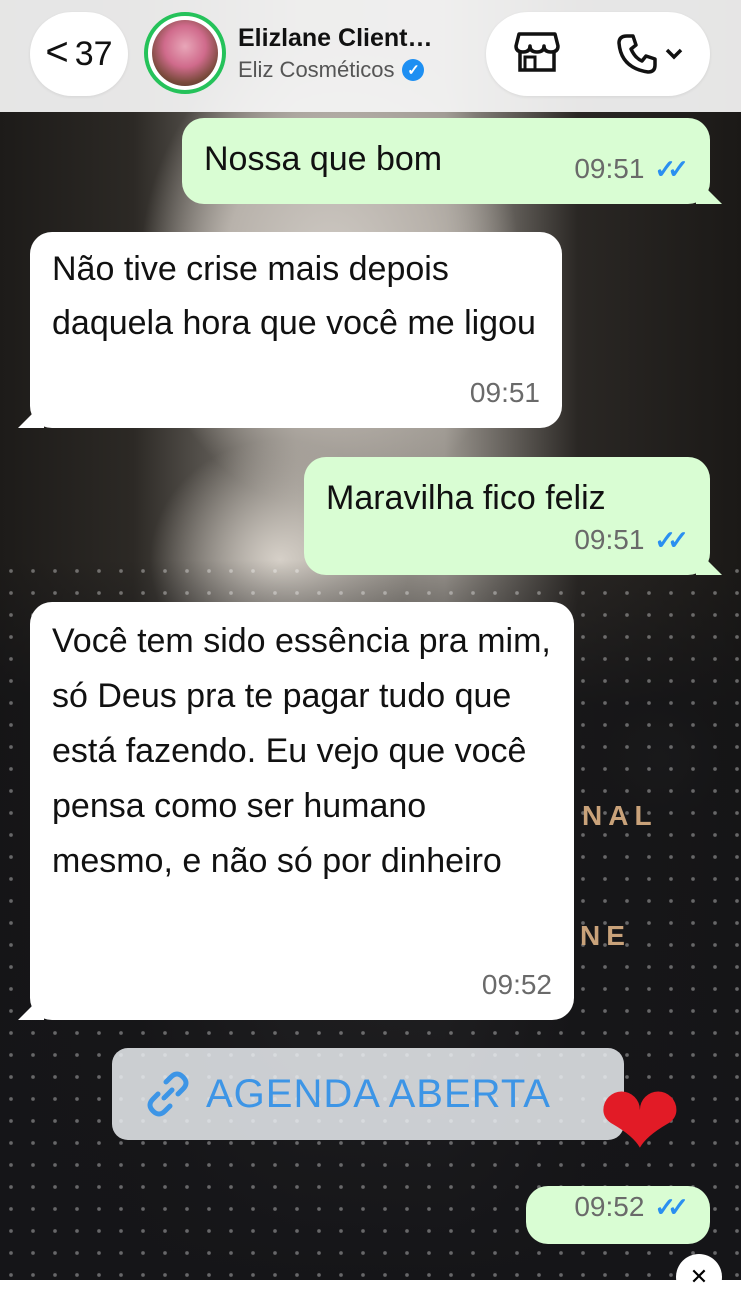 This screenshot has height=1300, width=741. What do you see at coordinates (446, 161) in the screenshot?
I see `message-bubble-outgoing: Nossa que bom 09:51 ✓✓` at bounding box center [446, 161].